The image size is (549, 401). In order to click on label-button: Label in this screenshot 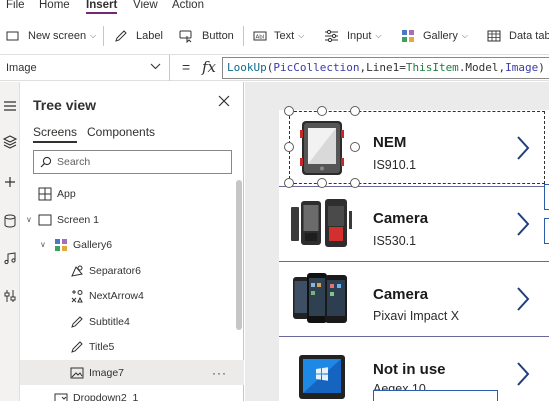, I will do `click(138, 36)`.